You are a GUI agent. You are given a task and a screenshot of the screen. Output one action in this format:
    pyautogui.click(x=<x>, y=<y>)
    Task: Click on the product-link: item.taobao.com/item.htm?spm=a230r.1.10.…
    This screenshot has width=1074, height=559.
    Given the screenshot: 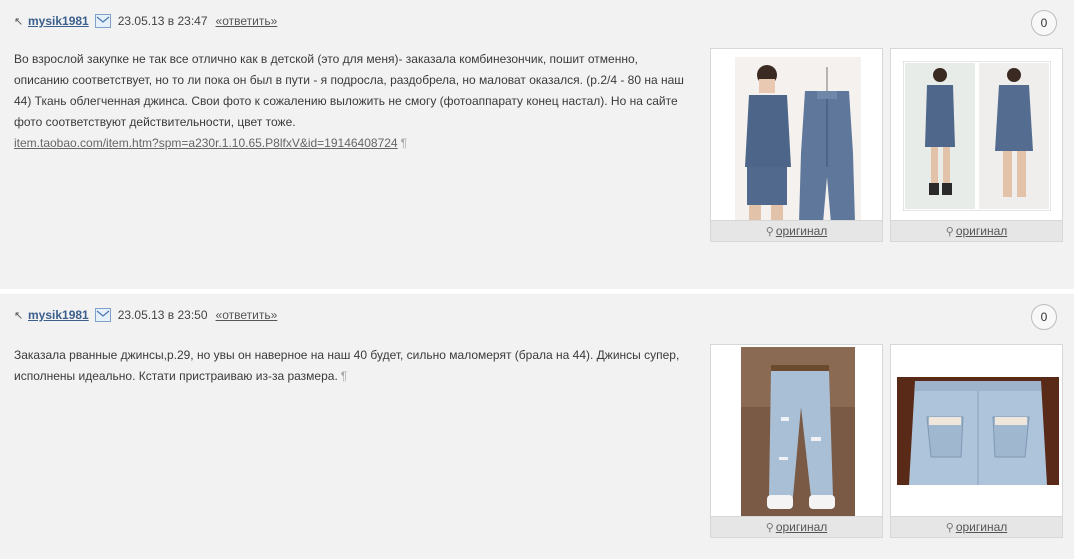 What is the action you would take?
    pyautogui.click(x=206, y=143)
    